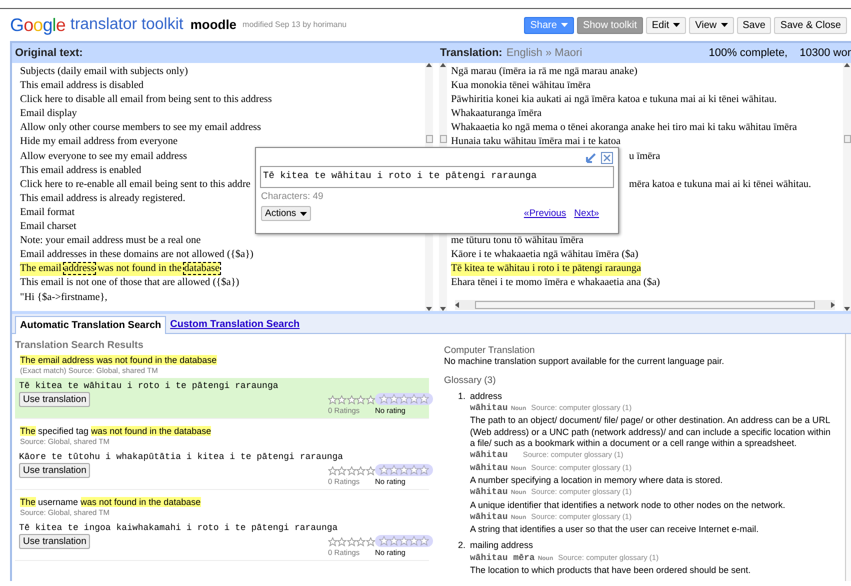  I want to click on query-text: The specified tag was not found in the database, so click(115, 431).